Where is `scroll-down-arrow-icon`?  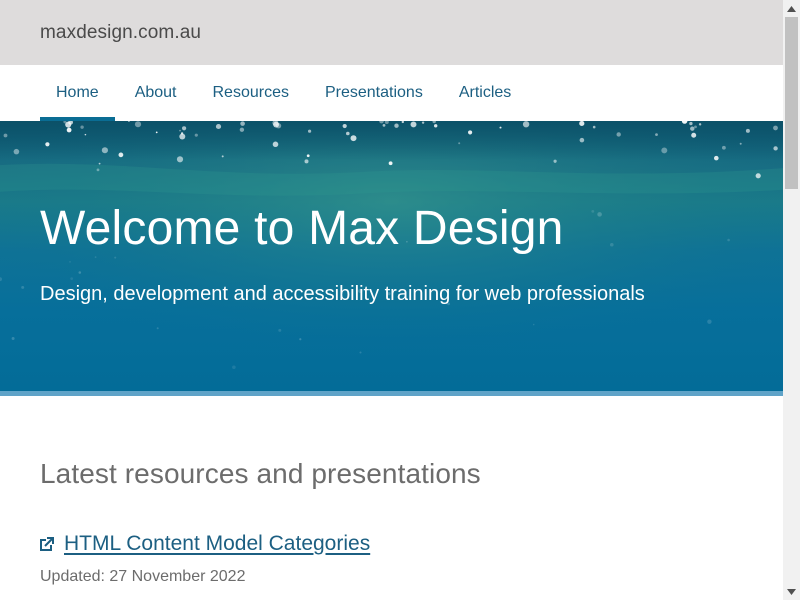
scroll-down-arrow-icon is located at coordinates (791, 591).